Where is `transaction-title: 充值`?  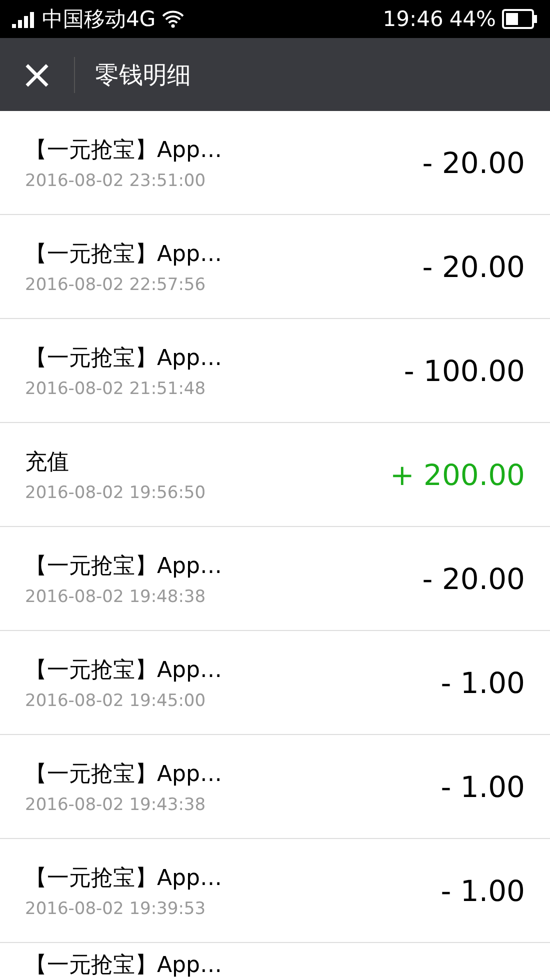 transaction-title: 充值 is located at coordinates (47, 462).